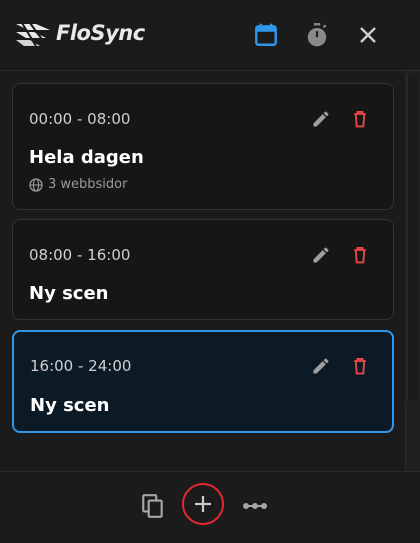 The height and width of the screenshot is (543, 420). I want to click on add-scene-button, so click(203, 504).